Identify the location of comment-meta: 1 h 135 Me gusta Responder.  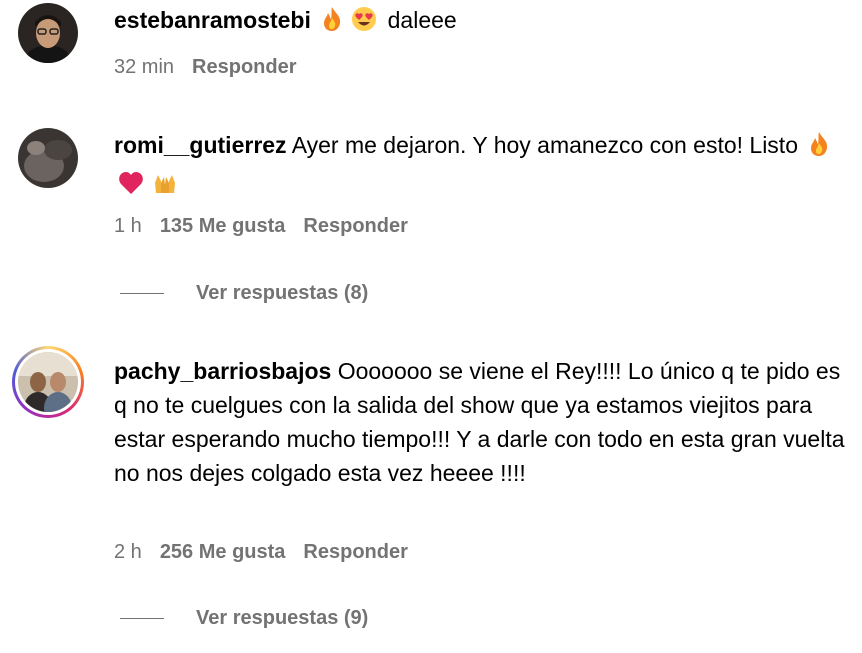
(270, 226).